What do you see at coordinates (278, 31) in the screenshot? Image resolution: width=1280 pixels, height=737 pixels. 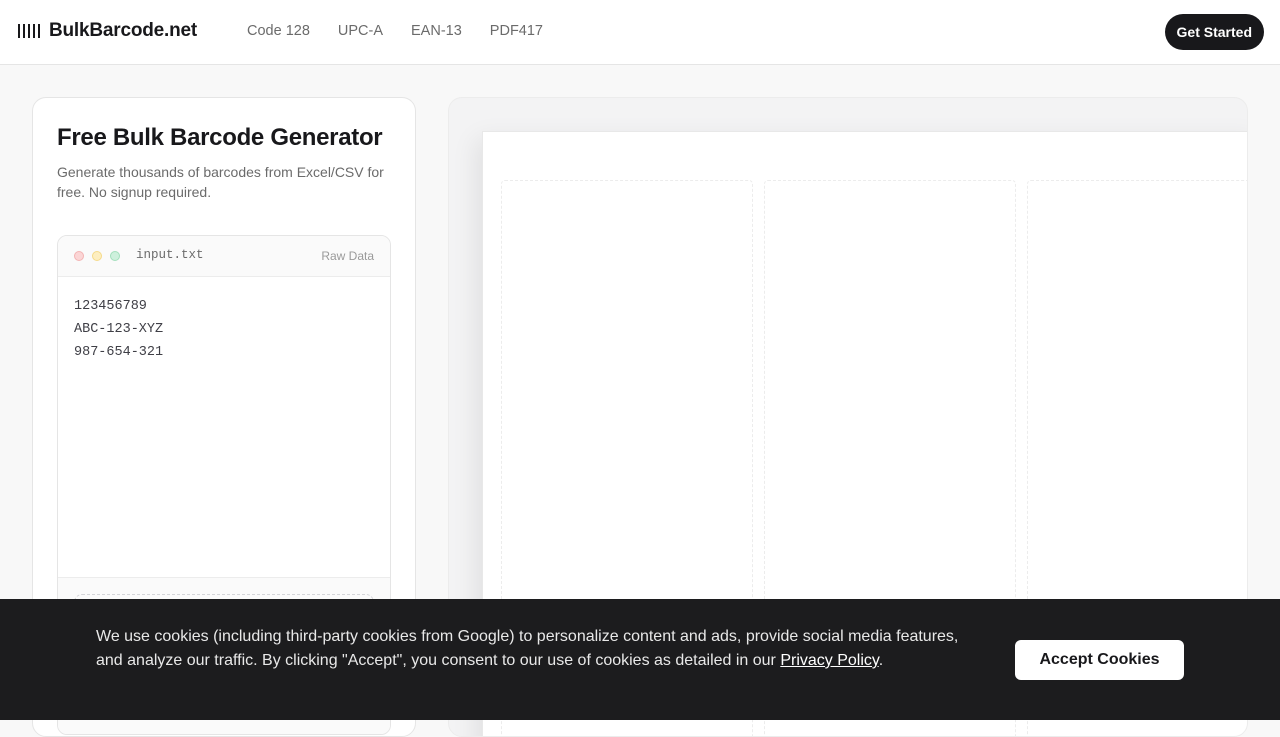 I see `nav-link-code128: Code 128` at bounding box center [278, 31].